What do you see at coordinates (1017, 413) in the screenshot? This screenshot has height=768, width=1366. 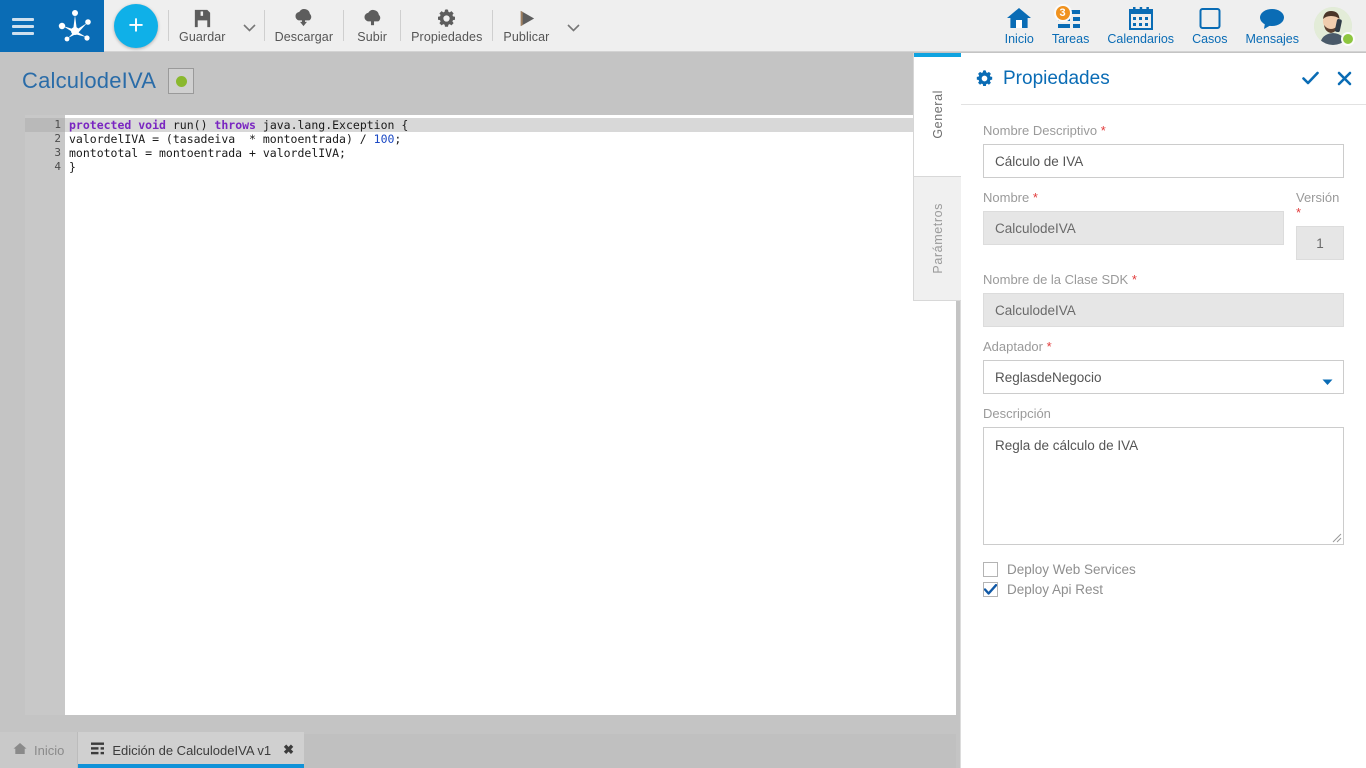 I see `label-text: Descripción` at bounding box center [1017, 413].